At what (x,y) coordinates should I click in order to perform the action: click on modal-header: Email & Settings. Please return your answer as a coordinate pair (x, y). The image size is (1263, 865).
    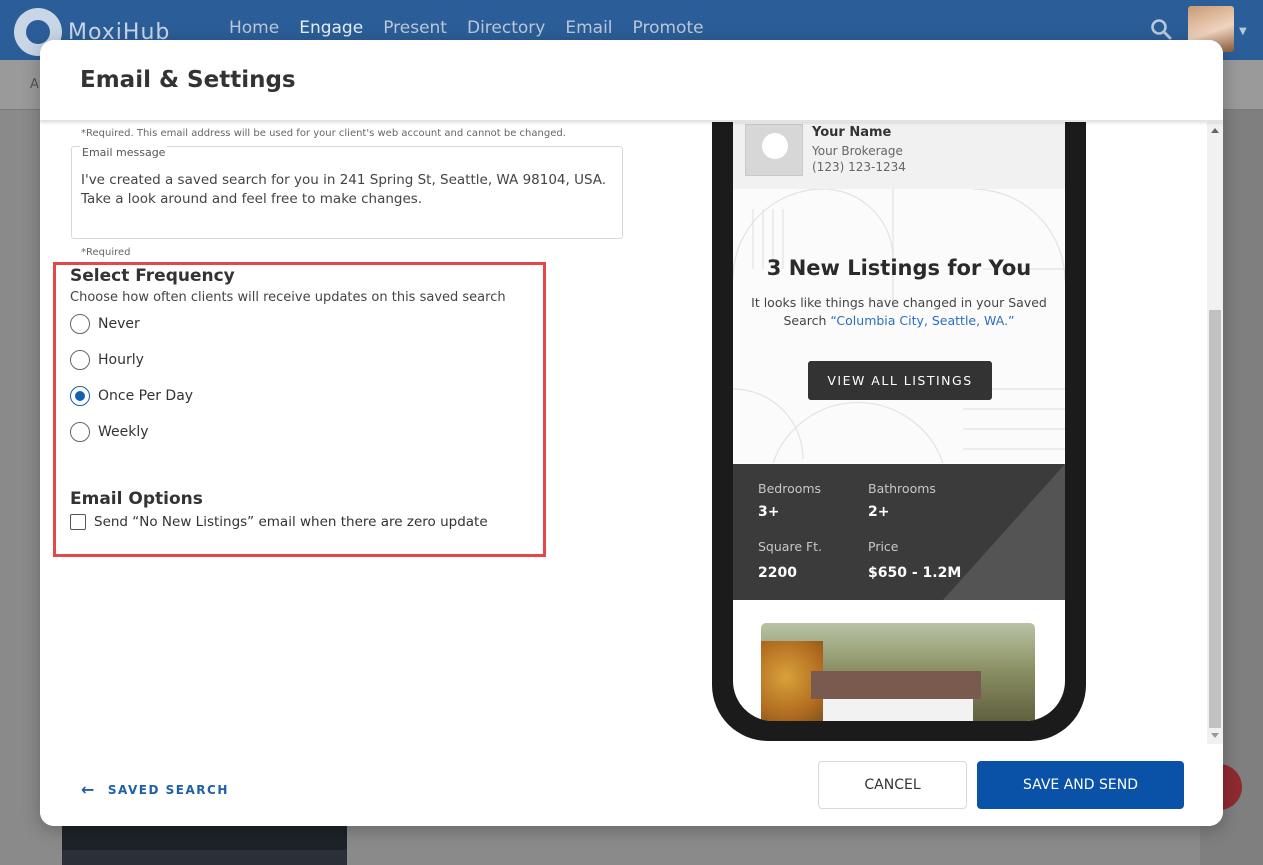
    Looking at the image, I should click on (631, 80).